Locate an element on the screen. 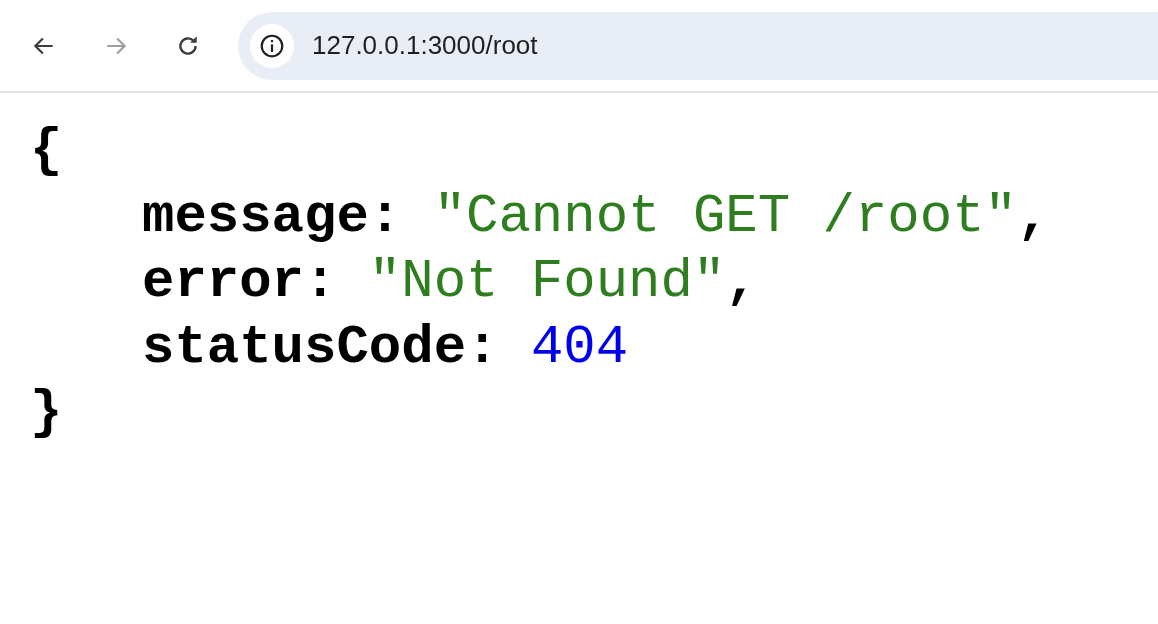  open-brace: { is located at coordinates (46, 150).